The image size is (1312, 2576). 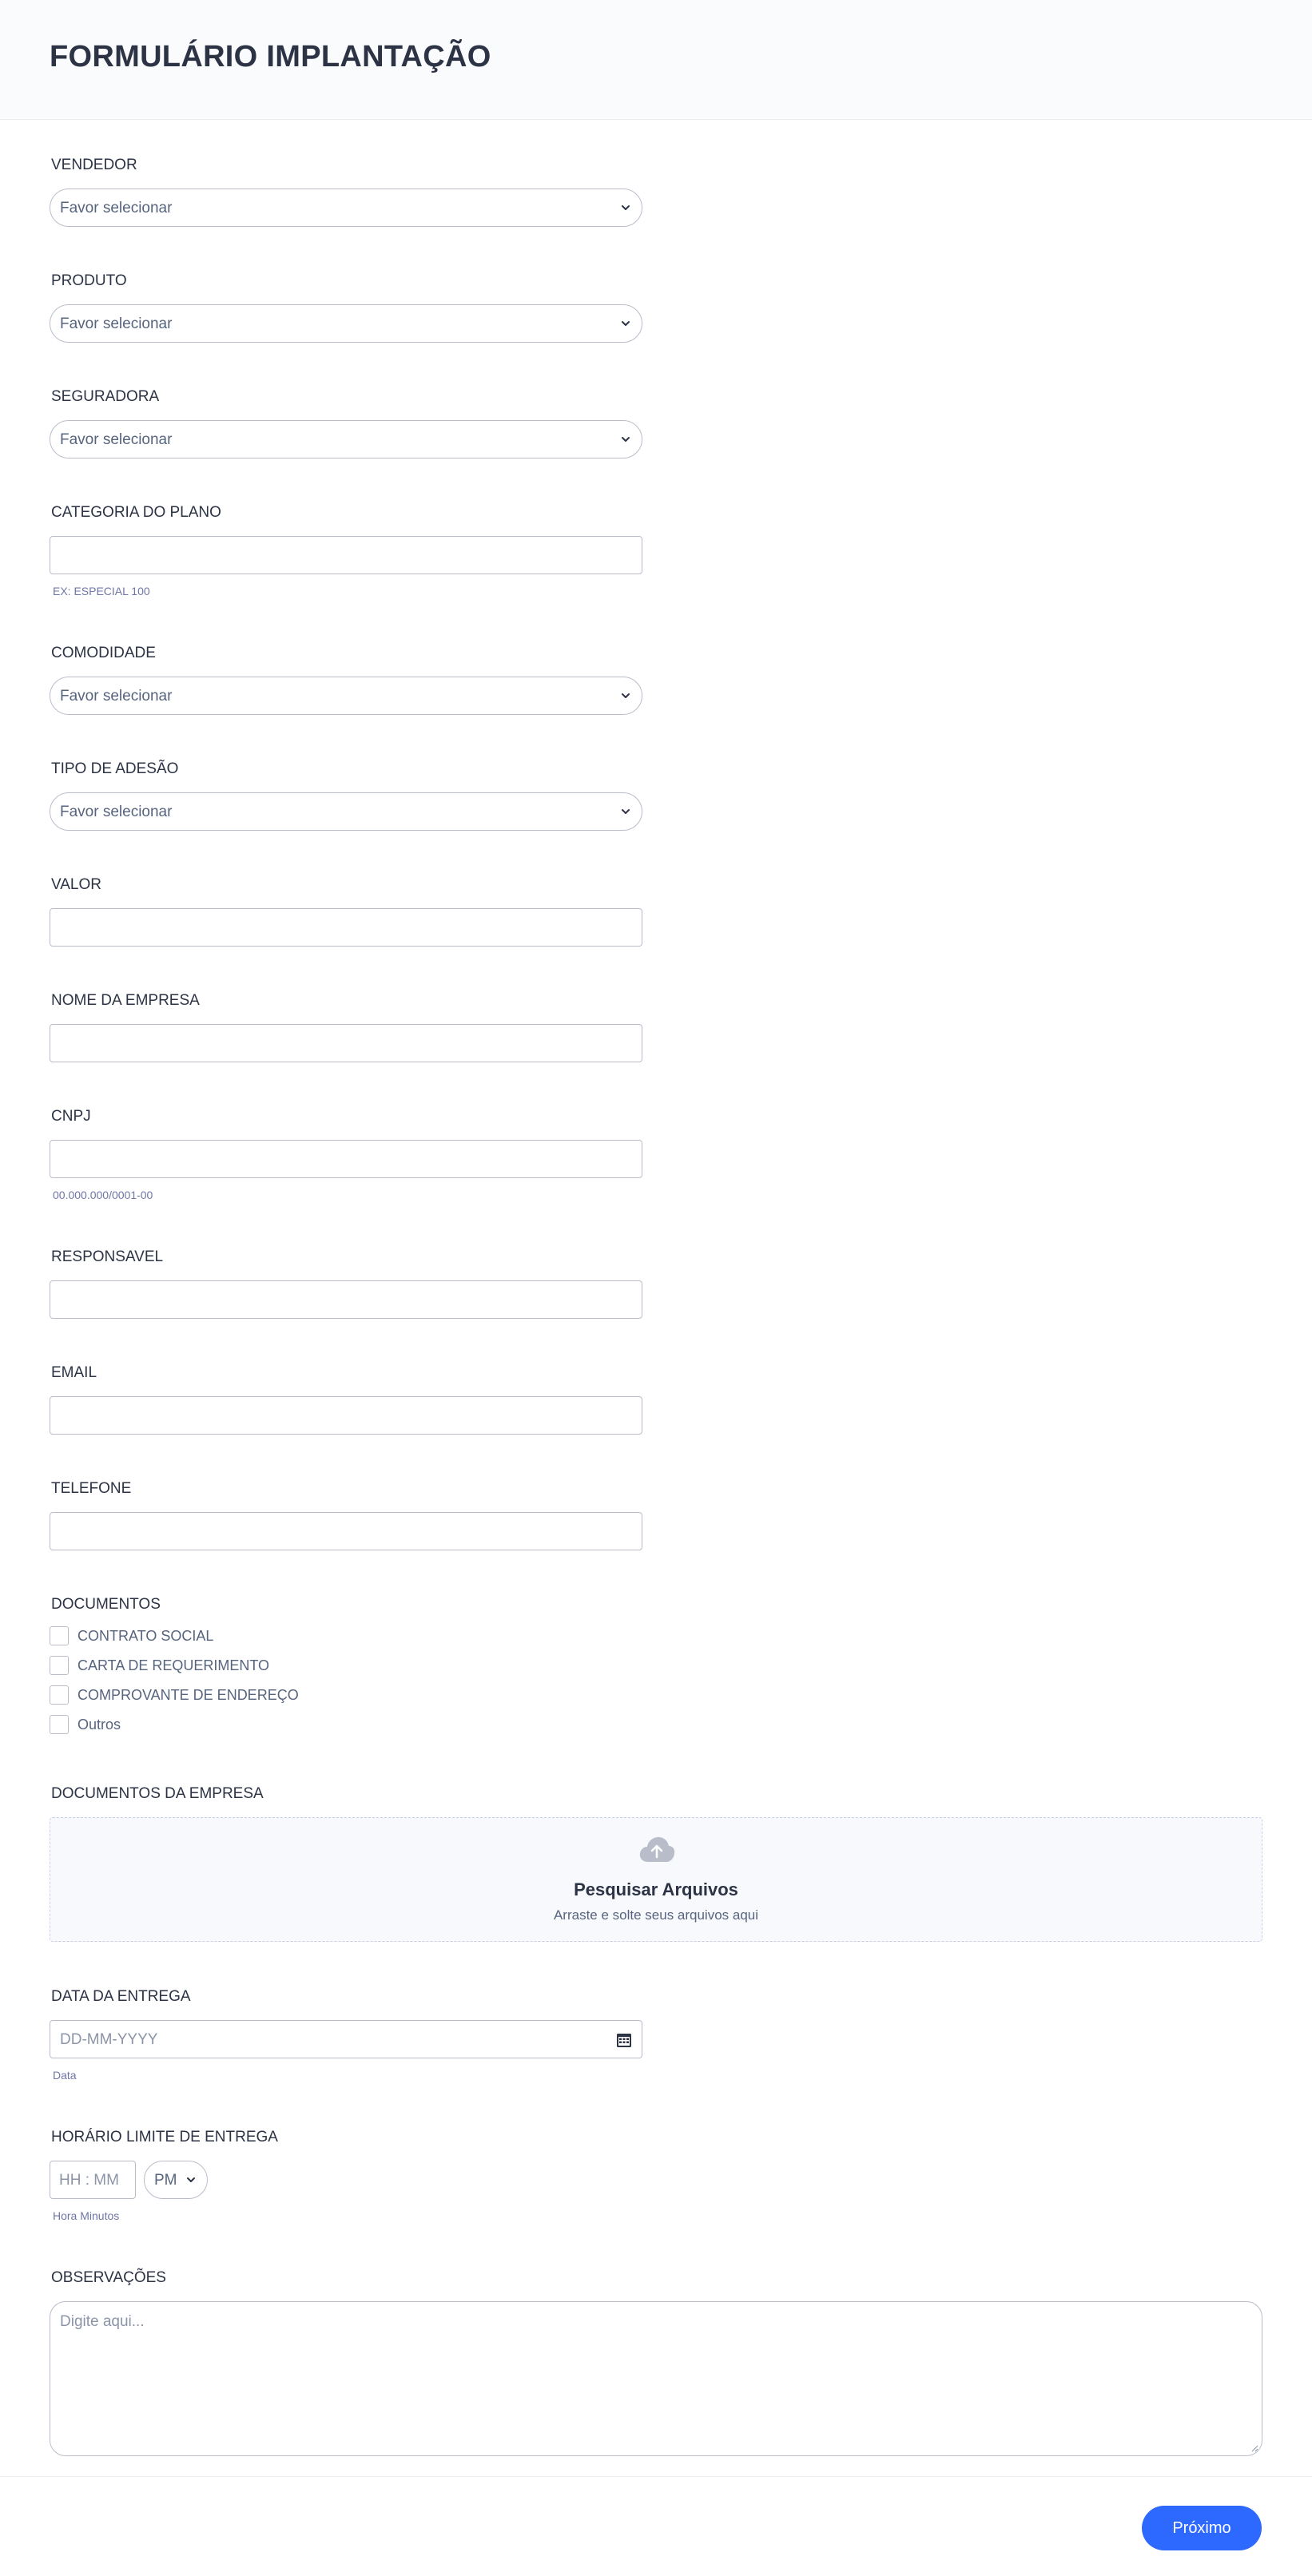 What do you see at coordinates (106, 1604) in the screenshot?
I see `documentos-label: DOCUMENTOS` at bounding box center [106, 1604].